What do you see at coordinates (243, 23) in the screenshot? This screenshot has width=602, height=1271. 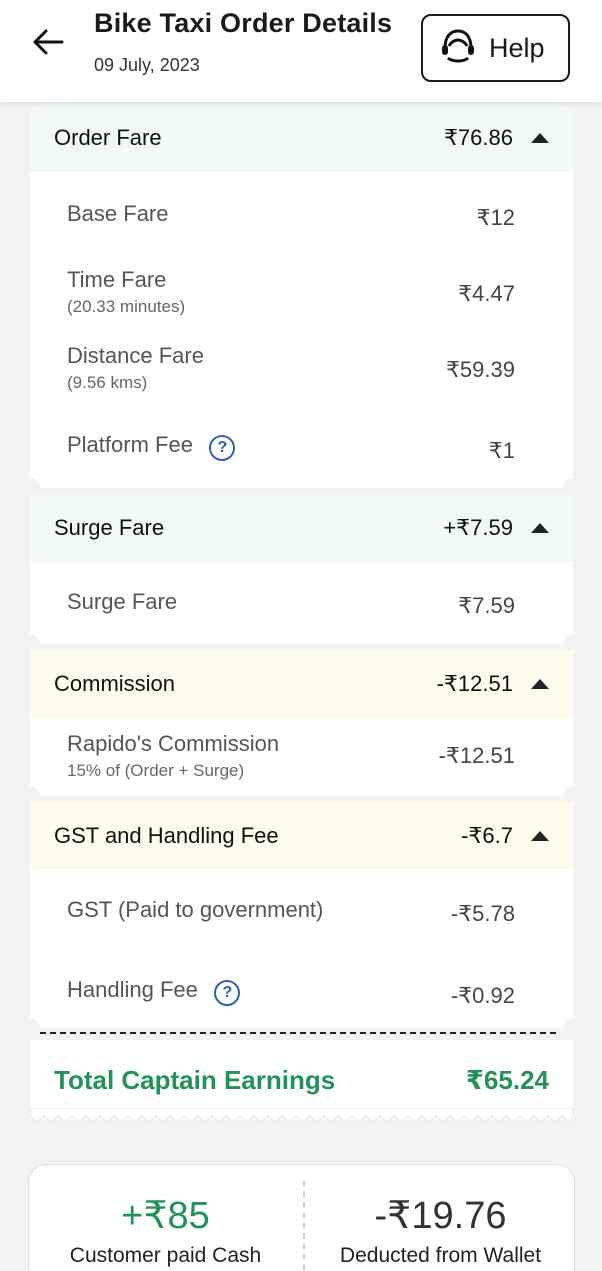 I see `page-title: Bike Taxi Order Details` at bounding box center [243, 23].